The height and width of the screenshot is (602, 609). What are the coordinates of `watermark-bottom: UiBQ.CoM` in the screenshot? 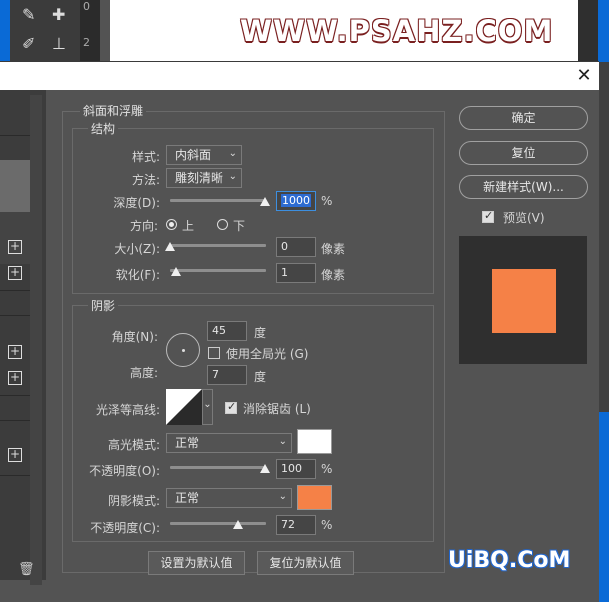 It's located at (509, 560).